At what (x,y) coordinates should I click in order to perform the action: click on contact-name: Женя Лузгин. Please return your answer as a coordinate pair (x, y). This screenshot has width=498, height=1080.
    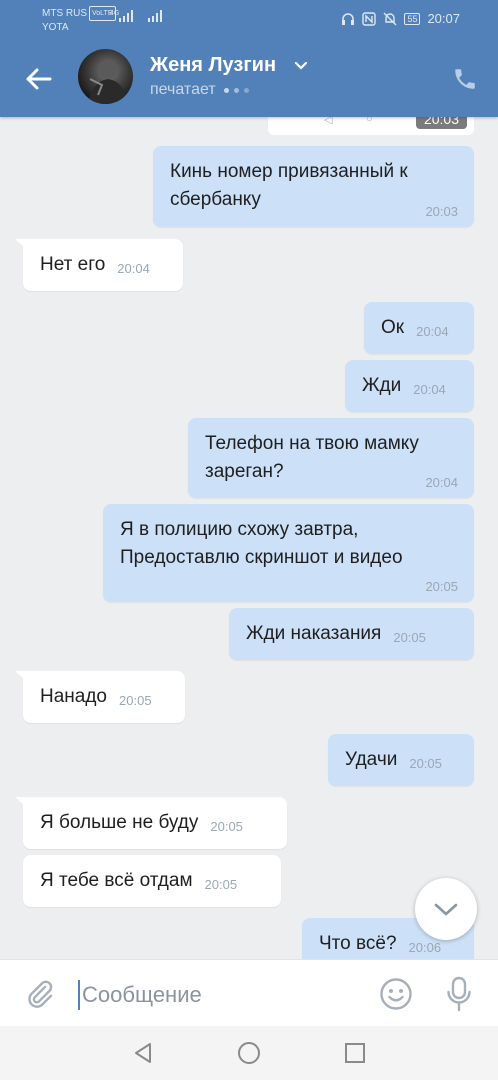
    Looking at the image, I should click on (213, 65).